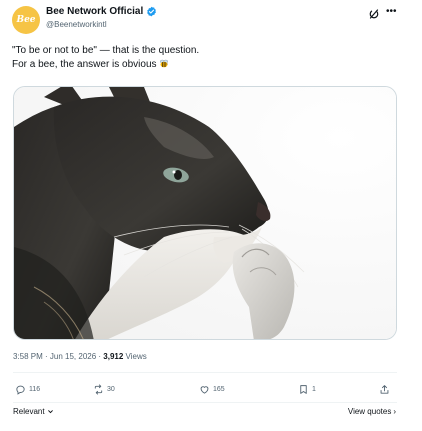  I want to click on view-quotes-link: View quotes ›, so click(372, 411).